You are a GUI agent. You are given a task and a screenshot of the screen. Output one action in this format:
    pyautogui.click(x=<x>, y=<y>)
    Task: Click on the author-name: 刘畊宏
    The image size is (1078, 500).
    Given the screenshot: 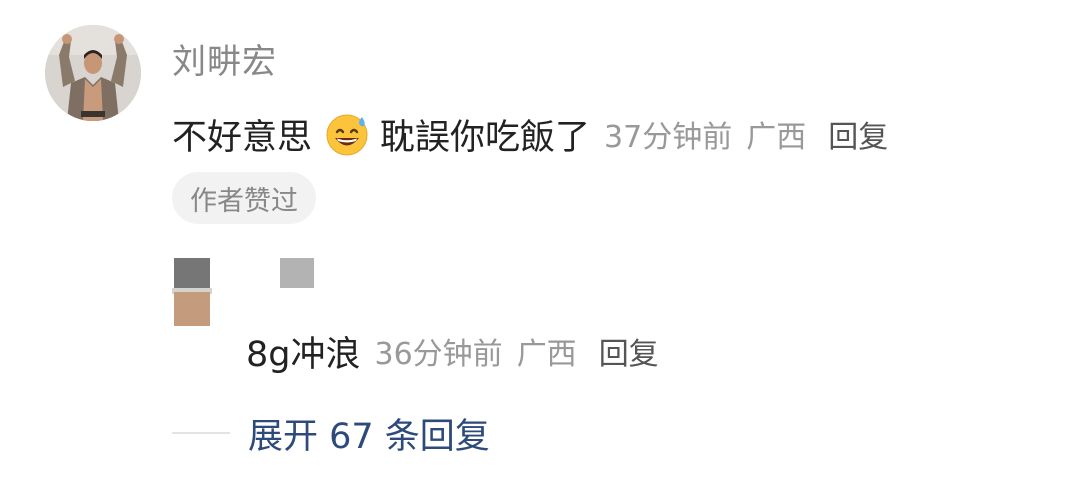 What is the action you would take?
    pyautogui.click(x=224, y=58)
    